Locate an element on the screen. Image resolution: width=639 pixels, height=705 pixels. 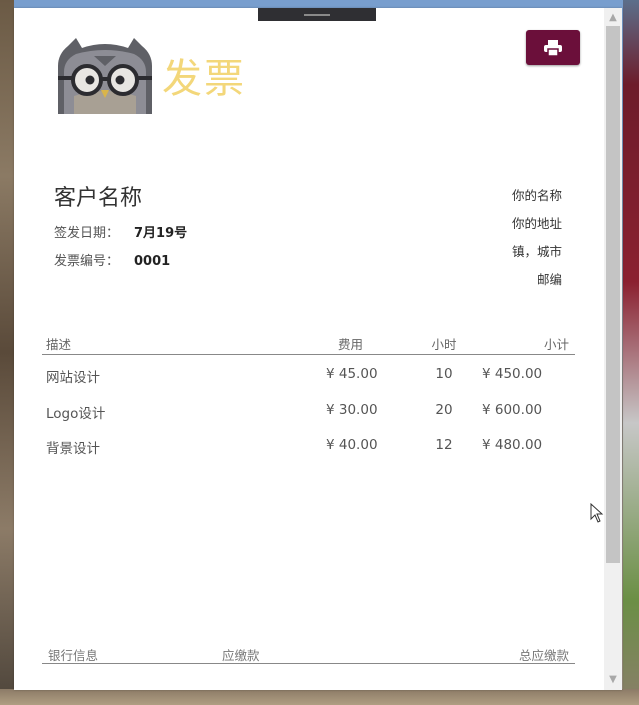
row-description: Logo设计 is located at coordinates (76, 414).